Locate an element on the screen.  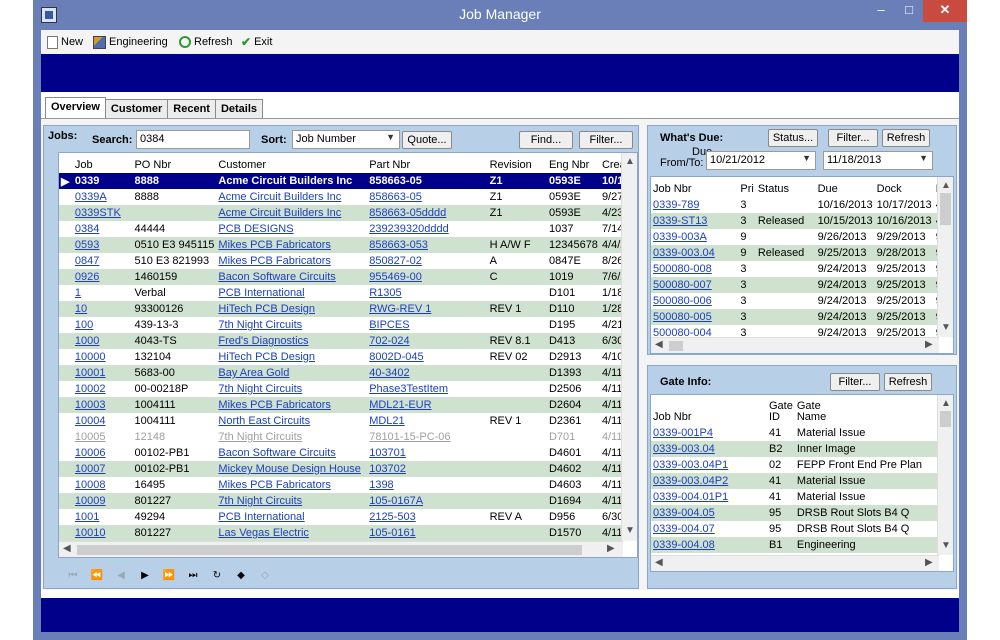
col-header-customer: Customer is located at coordinates (291, 163).